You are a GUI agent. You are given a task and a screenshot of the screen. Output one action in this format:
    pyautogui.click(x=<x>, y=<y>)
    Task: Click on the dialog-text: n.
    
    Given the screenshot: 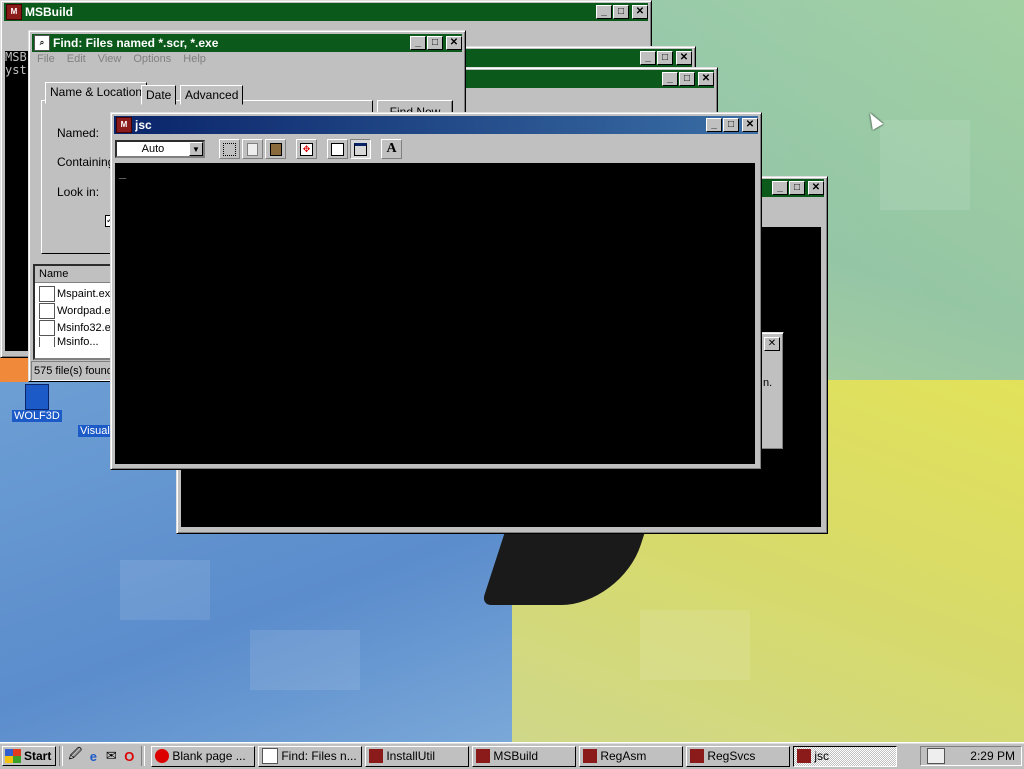 What is the action you would take?
    pyautogui.click(x=768, y=383)
    